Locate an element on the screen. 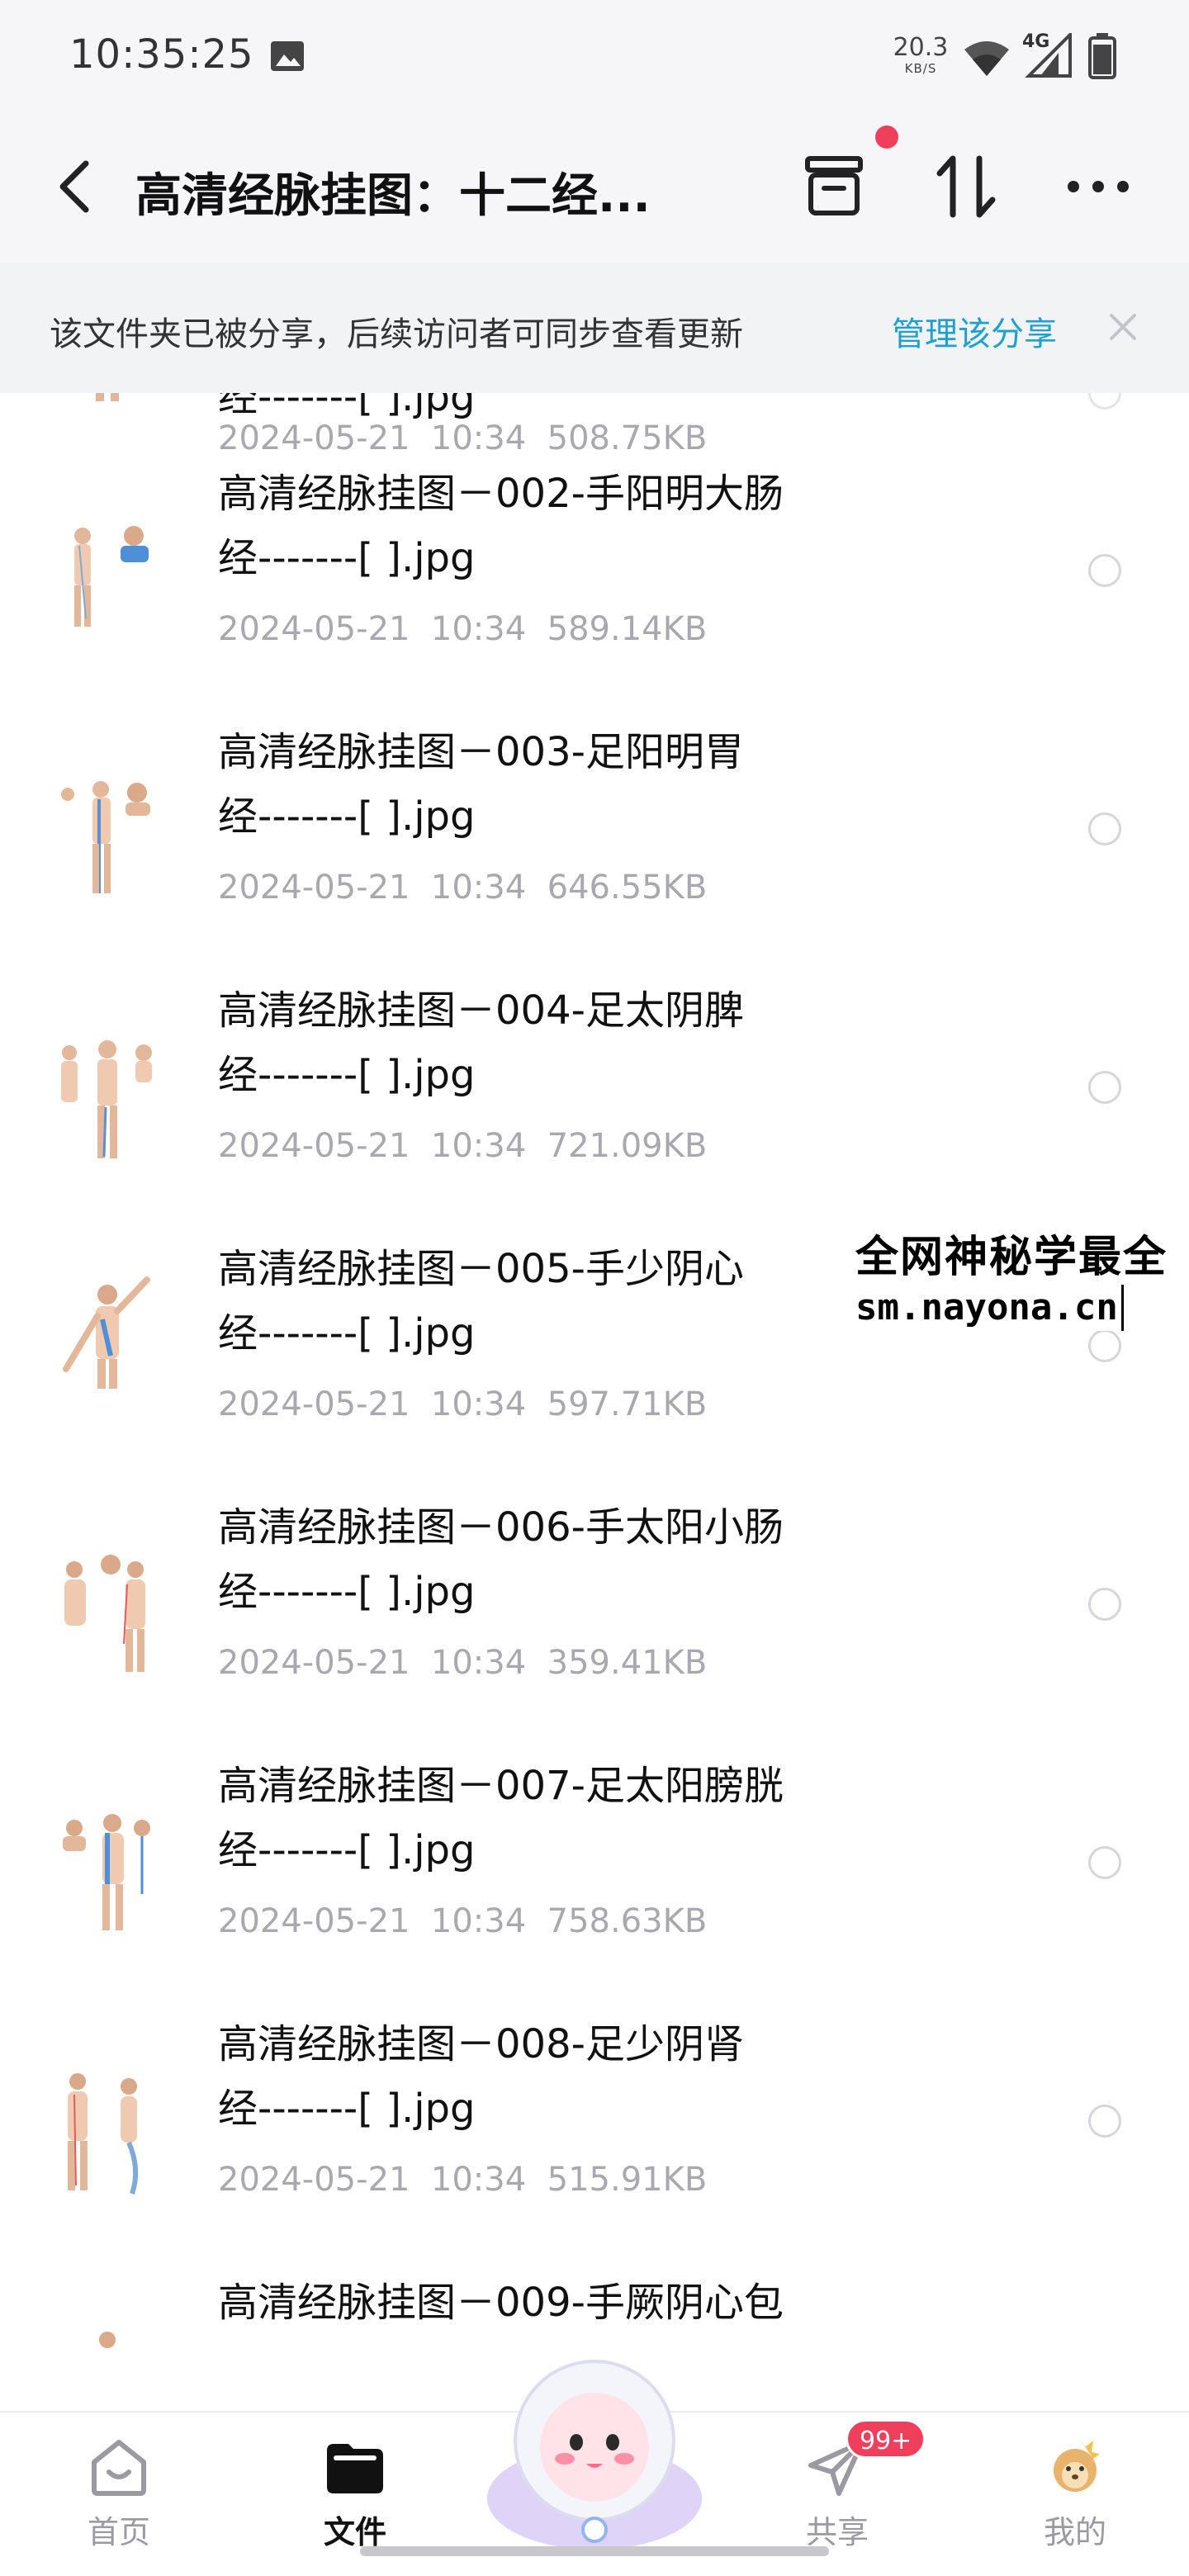 This screenshot has height=2576, width=1189. share-notice-text: 该文件夹已被分享，后续访问者可同步查看更新 is located at coordinates (396, 334).